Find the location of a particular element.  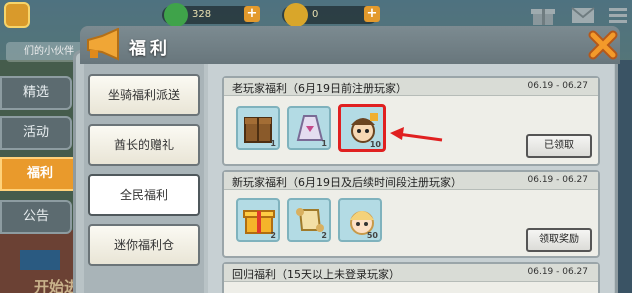

tab-events: 活动 is located at coordinates (36, 133).